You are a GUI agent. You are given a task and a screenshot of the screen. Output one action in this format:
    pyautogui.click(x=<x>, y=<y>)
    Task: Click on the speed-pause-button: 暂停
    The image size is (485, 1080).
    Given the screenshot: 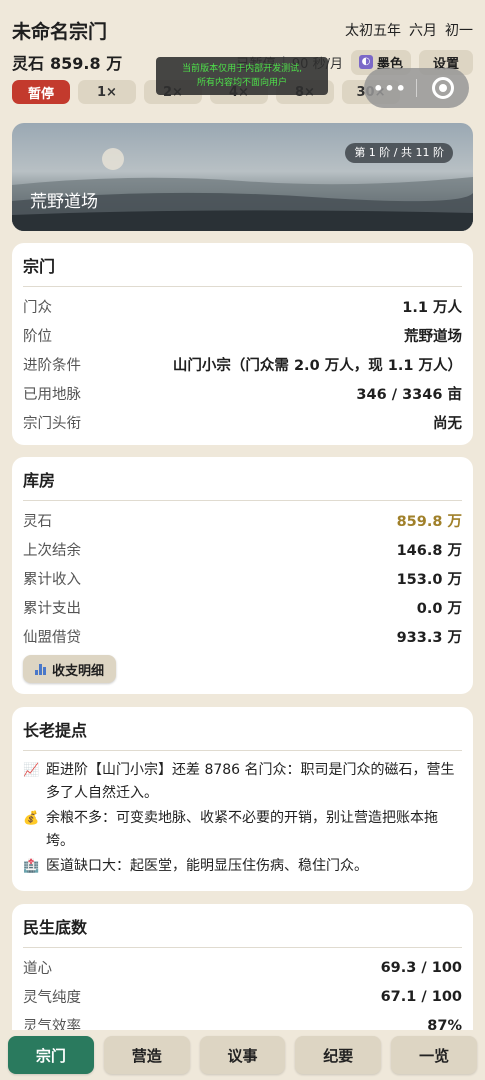 What is the action you would take?
    pyautogui.click(x=41, y=92)
    